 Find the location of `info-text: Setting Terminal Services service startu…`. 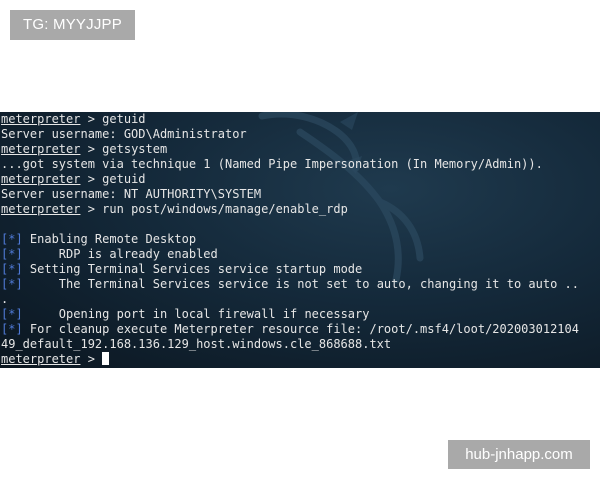

info-text: Setting Terminal Services service startu… is located at coordinates (192, 269).